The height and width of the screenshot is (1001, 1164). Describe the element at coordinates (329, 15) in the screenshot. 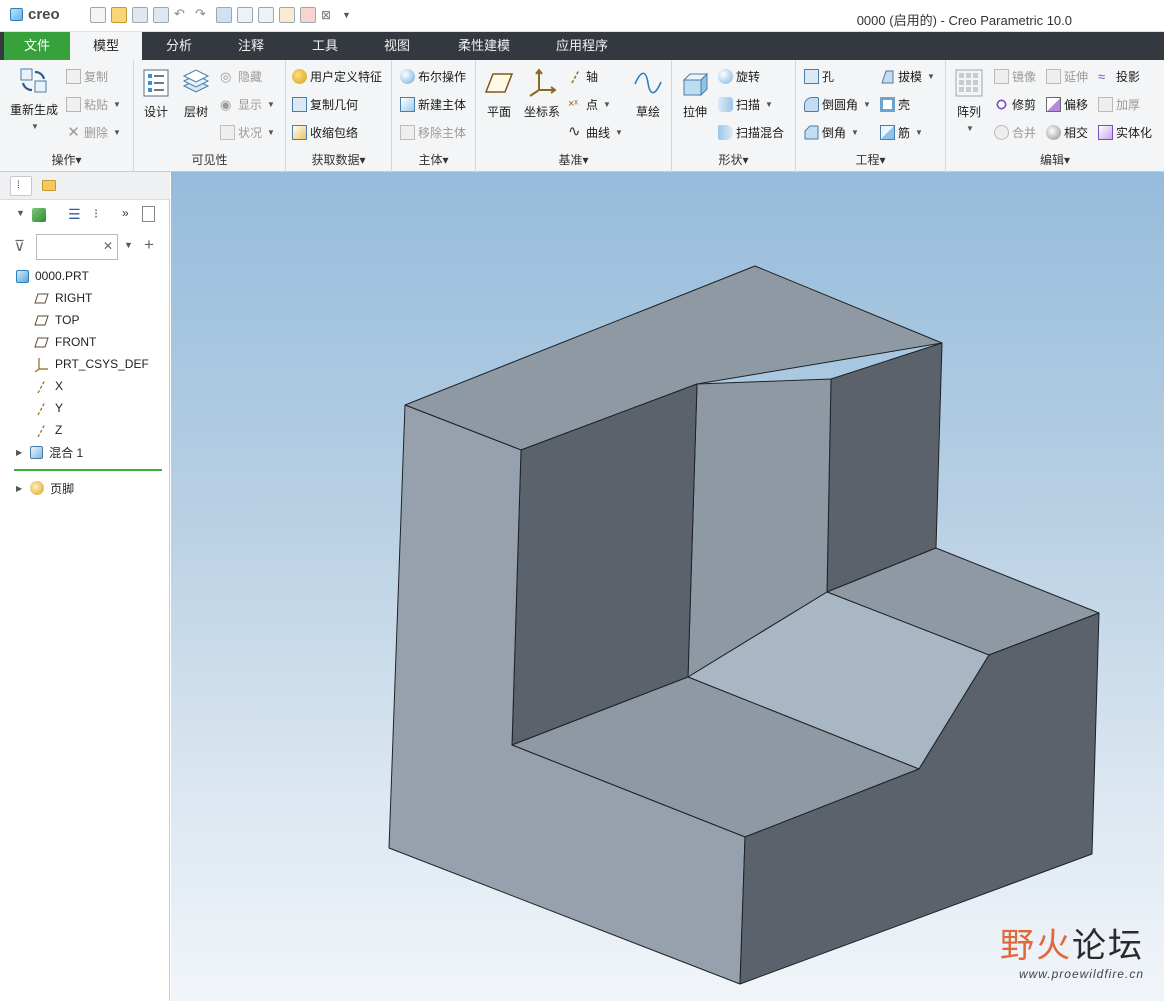

I see `close-icon: ⊠` at that location.